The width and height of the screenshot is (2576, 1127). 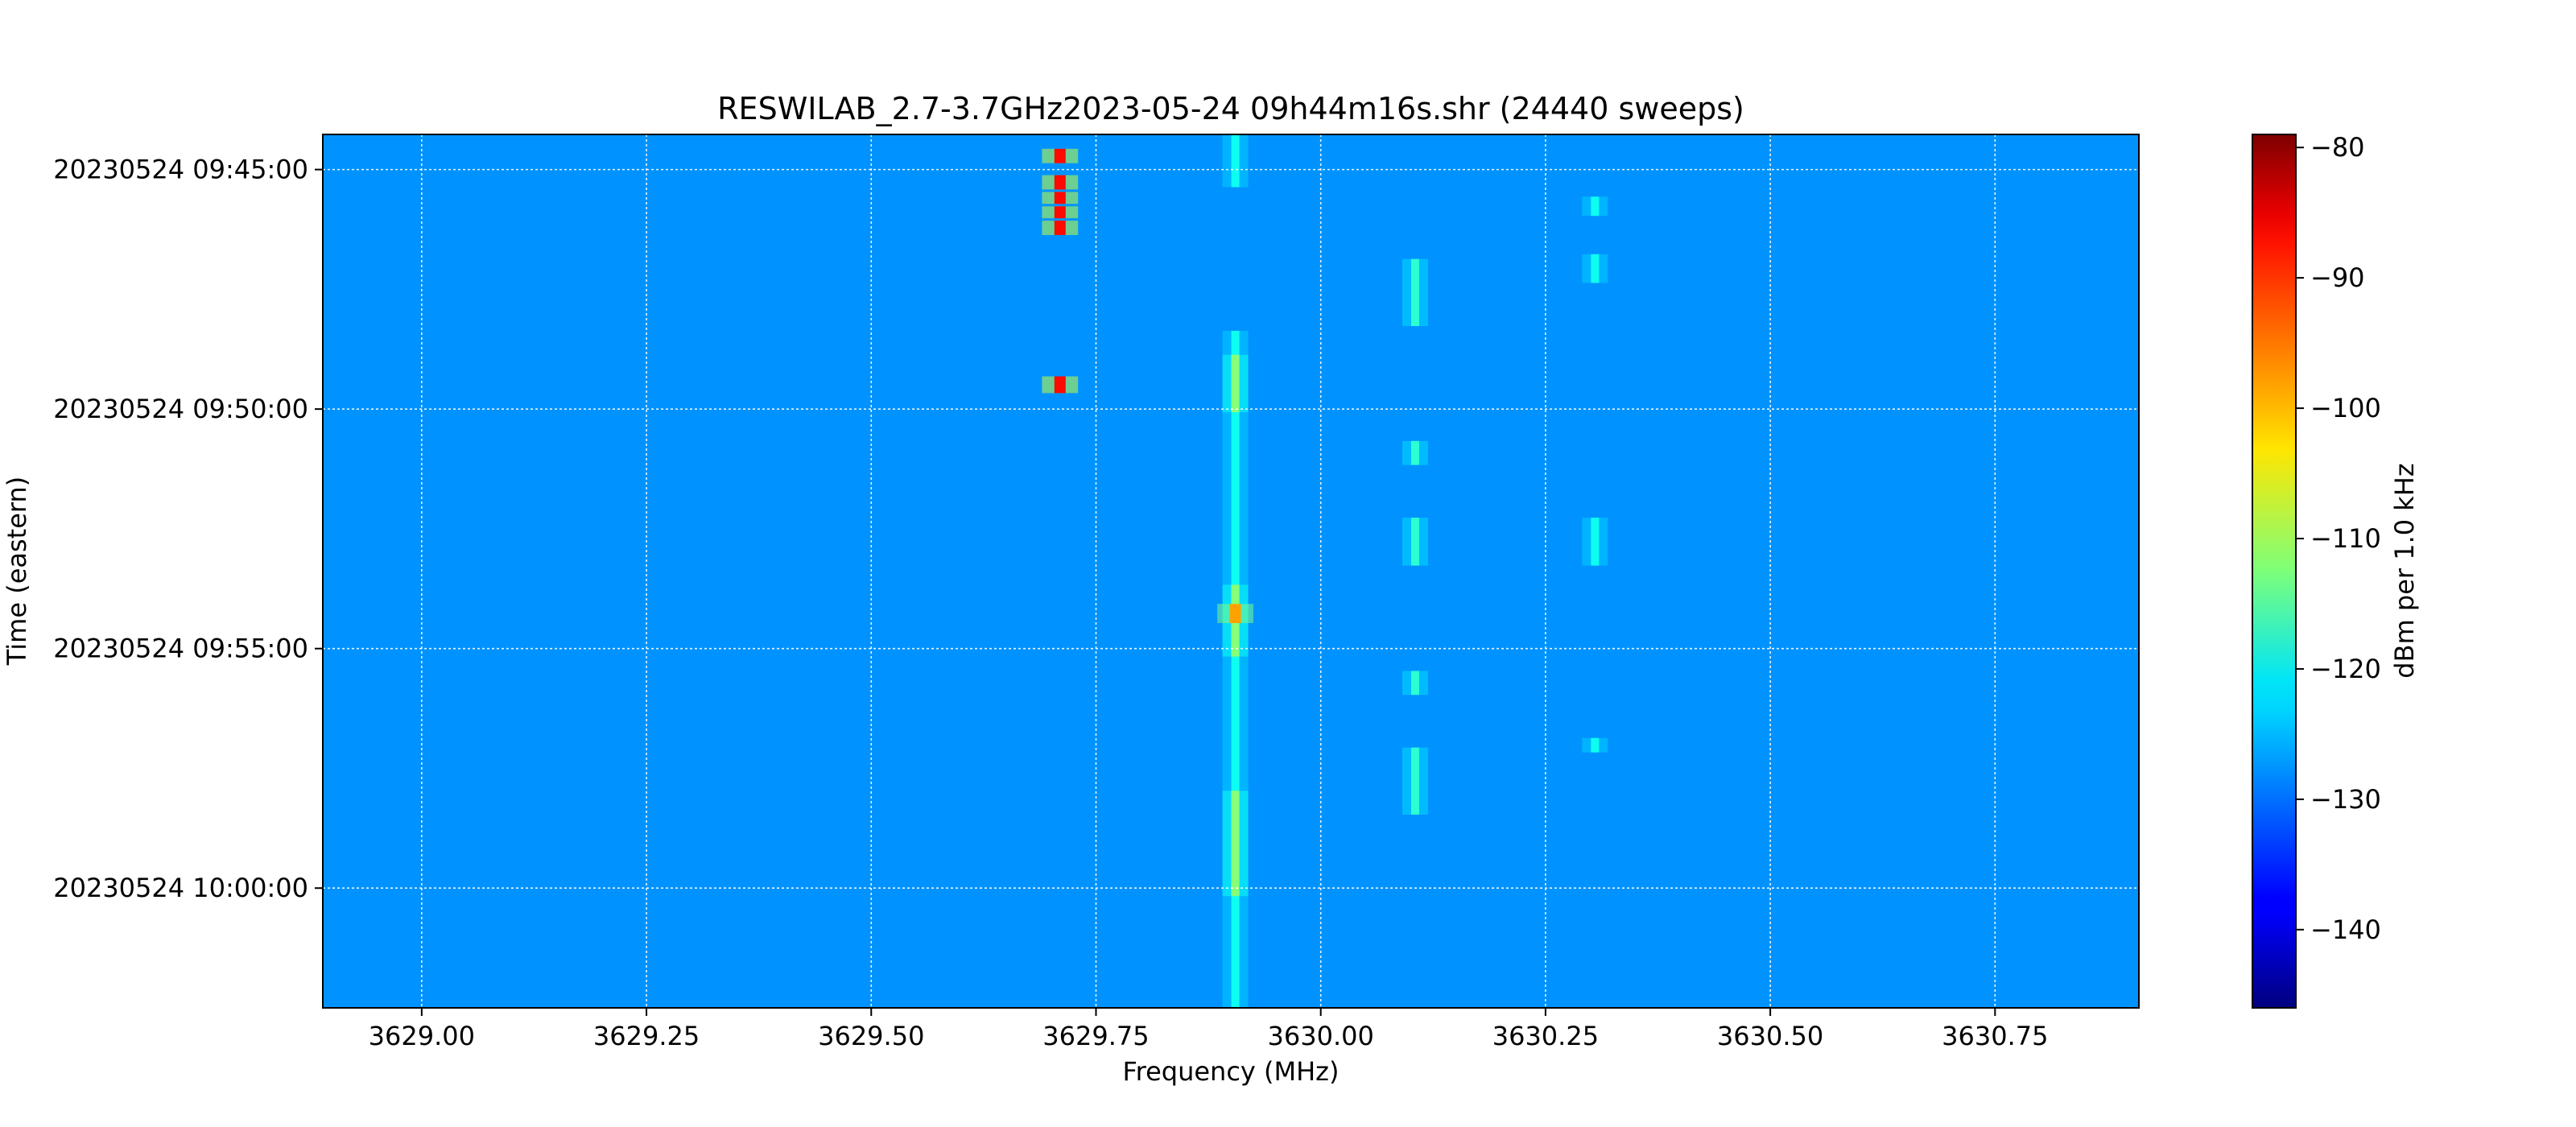 What do you see at coordinates (1995, 1036) in the screenshot?
I see `x-tick-label: 3630.75` at bounding box center [1995, 1036].